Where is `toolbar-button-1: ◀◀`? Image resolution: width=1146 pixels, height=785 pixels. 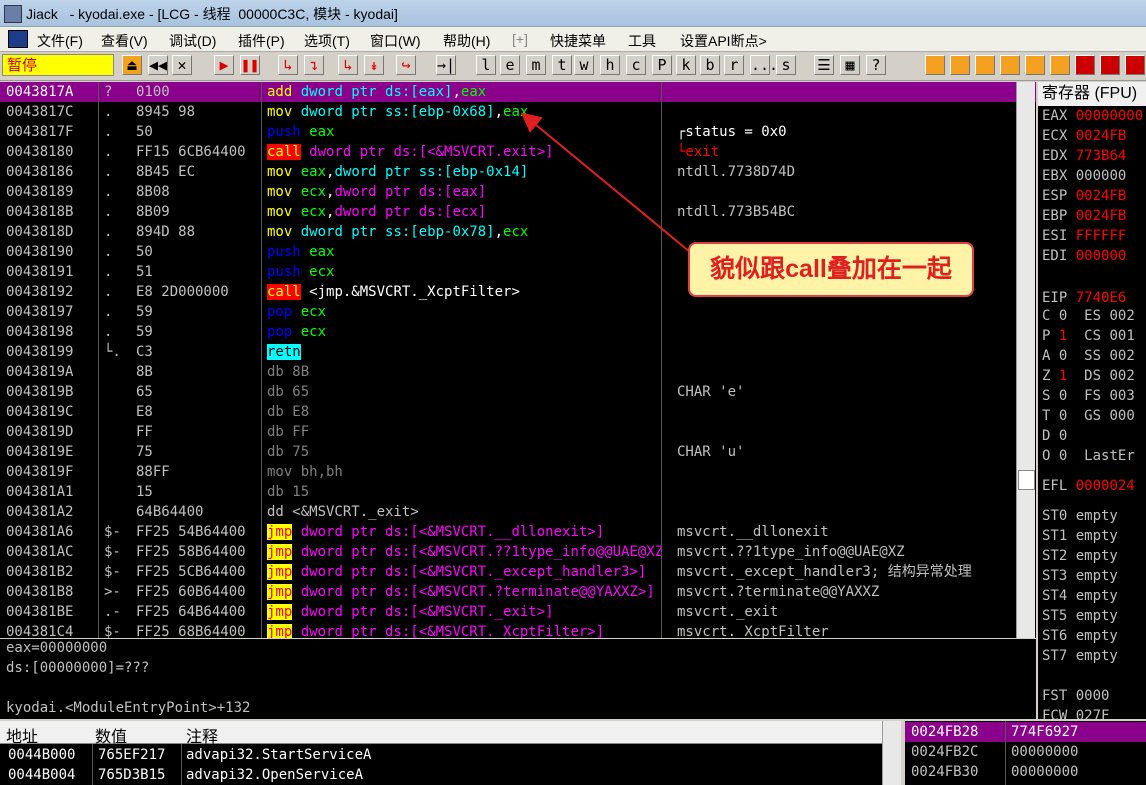 toolbar-button-1: ◀◀ is located at coordinates (158, 65).